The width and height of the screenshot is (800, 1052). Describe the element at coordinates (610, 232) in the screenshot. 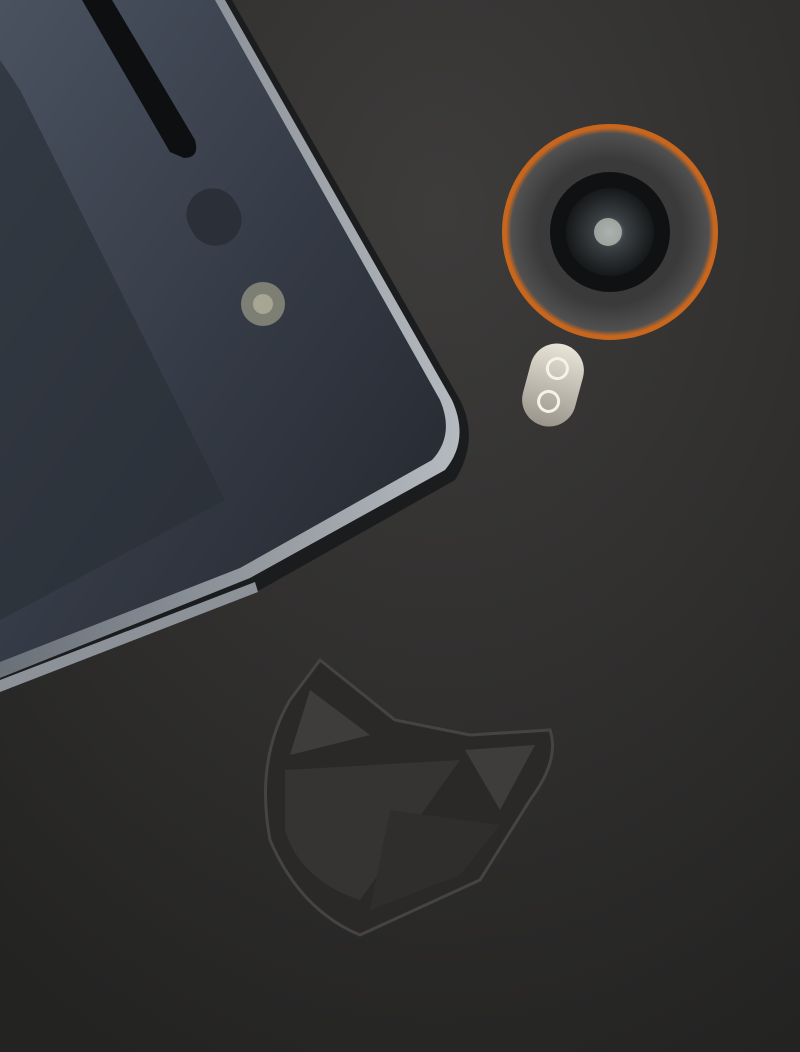

I see `rear-camera-icon` at that location.